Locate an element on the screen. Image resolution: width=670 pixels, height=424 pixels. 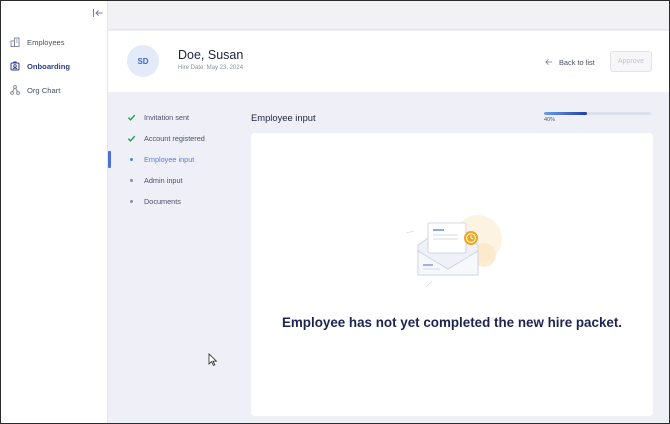
top-bar is located at coordinates (389, 15).